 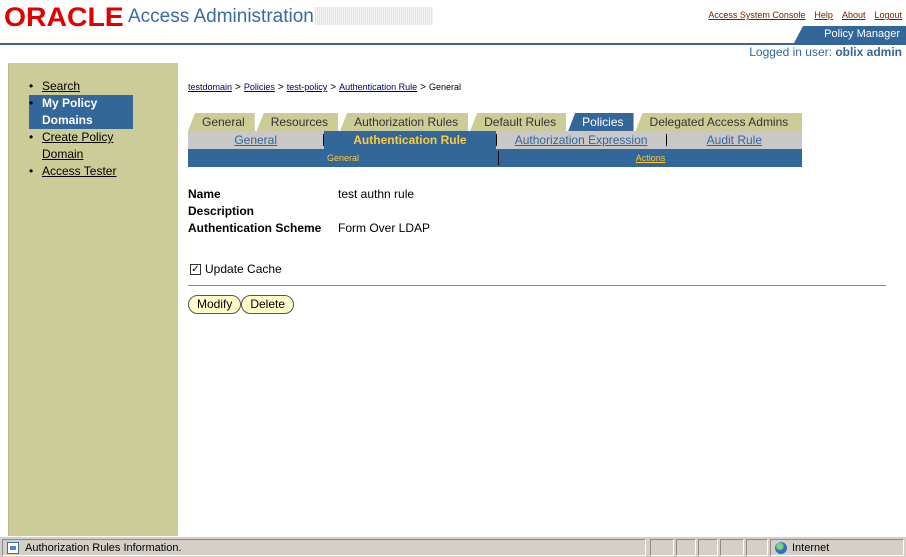 I want to click on about-link: About, so click(x=854, y=15).